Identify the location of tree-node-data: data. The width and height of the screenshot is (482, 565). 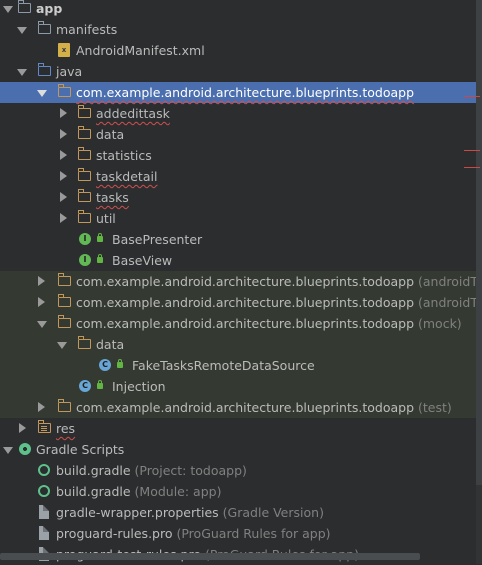
(238, 134).